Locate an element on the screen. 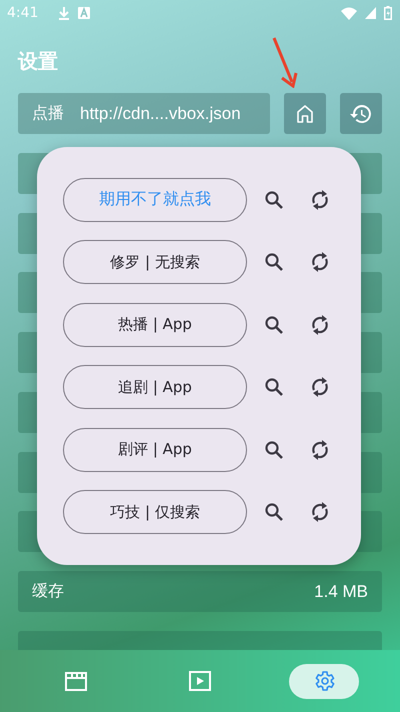 Image resolution: width=400 pixels, height=712 pixels. setting-label: 缓存 is located at coordinates (48, 591).